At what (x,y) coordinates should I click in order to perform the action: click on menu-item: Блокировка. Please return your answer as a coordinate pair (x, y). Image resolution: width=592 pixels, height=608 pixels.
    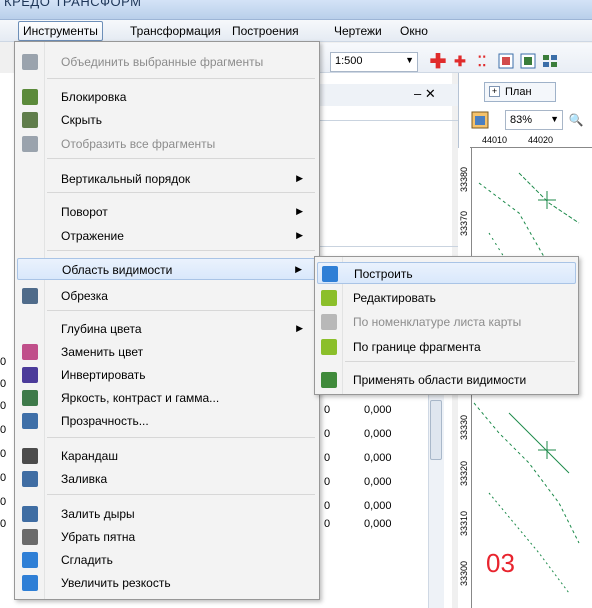
    Looking at the image, I should click on (167, 97).